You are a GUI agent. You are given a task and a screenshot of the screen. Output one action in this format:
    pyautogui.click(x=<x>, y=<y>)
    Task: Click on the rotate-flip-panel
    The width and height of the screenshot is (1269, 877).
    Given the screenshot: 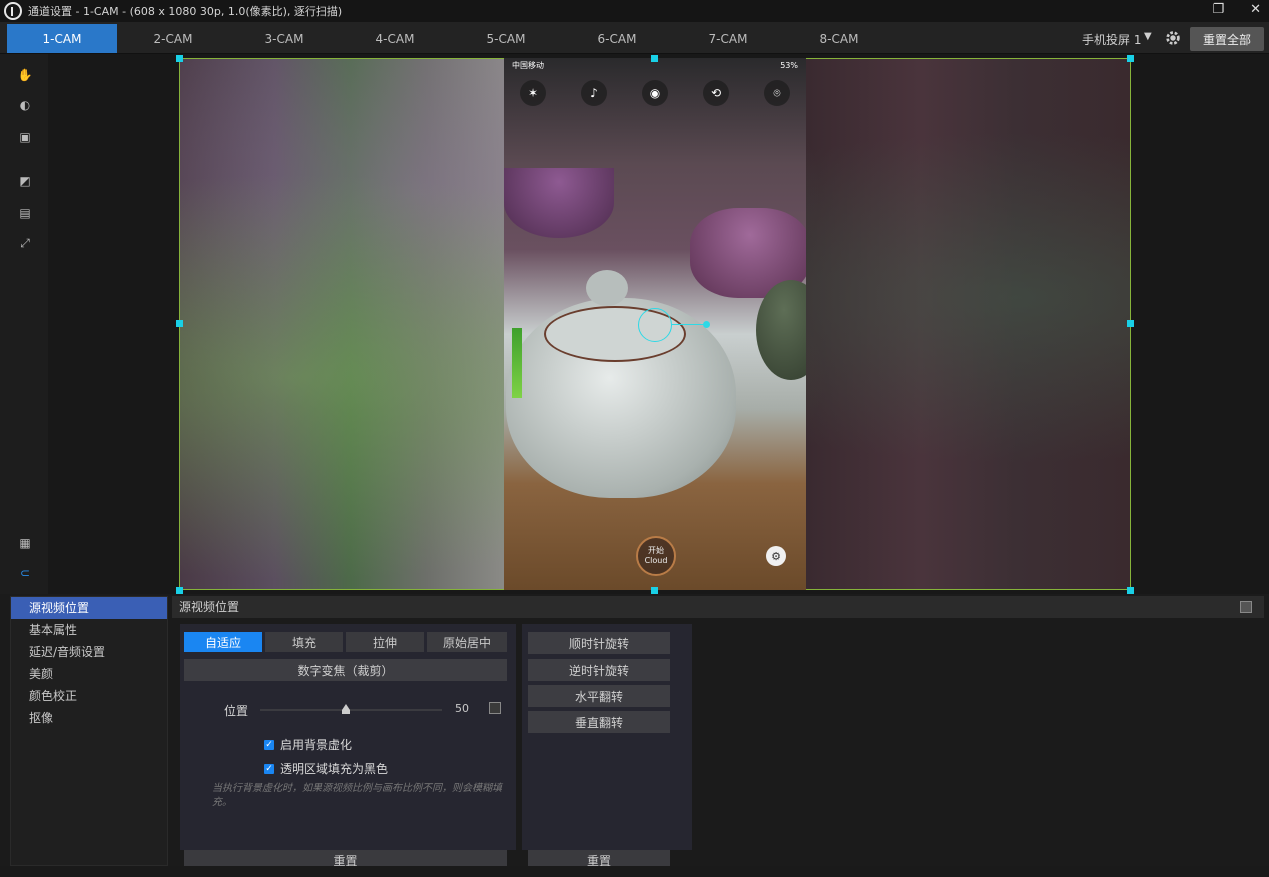 What is the action you would take?
    pyautogui.click(x=607, y=737)
    